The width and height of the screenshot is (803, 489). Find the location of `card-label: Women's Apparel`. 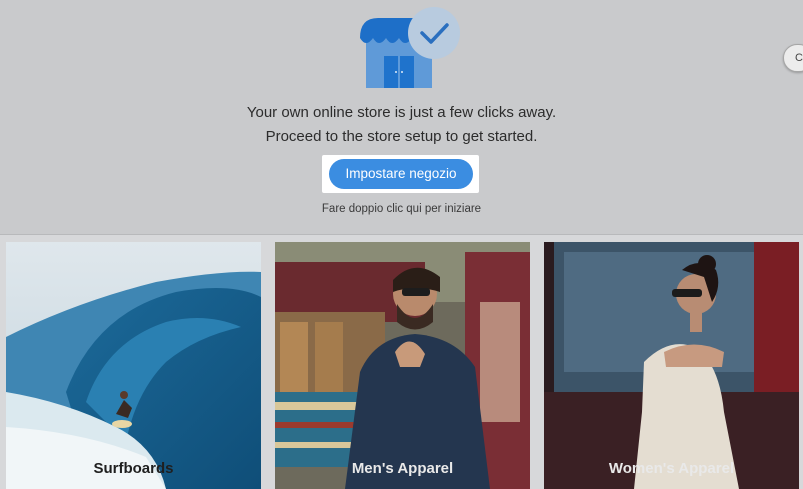

card-label: Women's Apparel is located at coordinates (671, 468).